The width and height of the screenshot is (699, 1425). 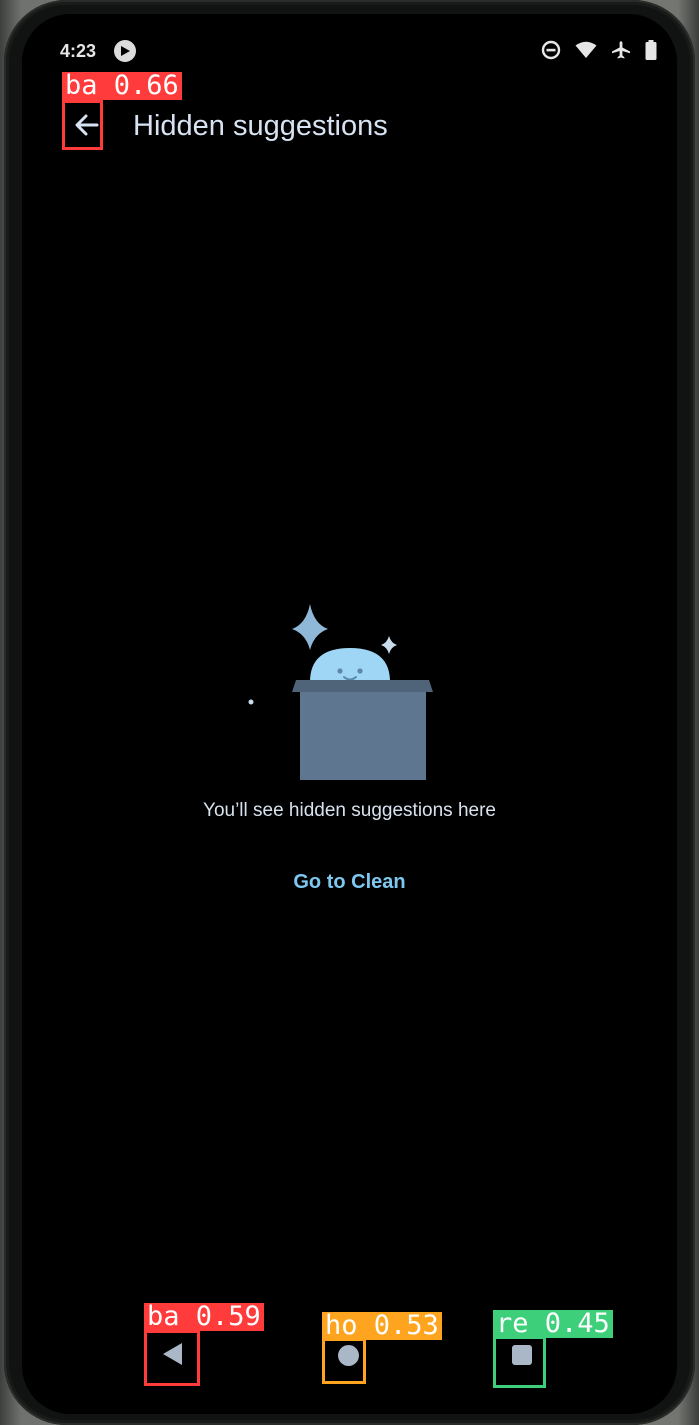 I want to click on detection-label-back-top: ba 0.66, so click(x=122, y=86).